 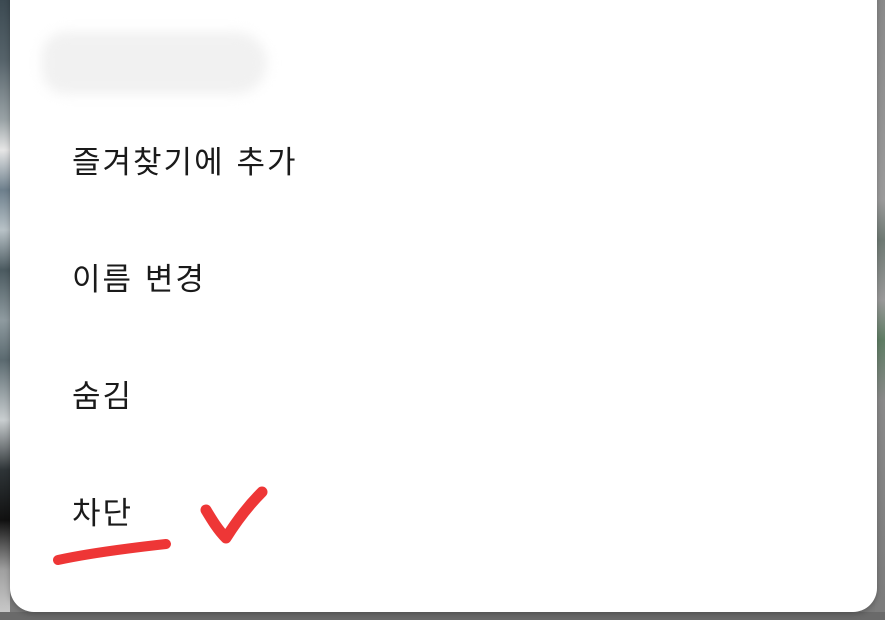 I want to click on redacted-chat-name, so click(x=154, y=63).